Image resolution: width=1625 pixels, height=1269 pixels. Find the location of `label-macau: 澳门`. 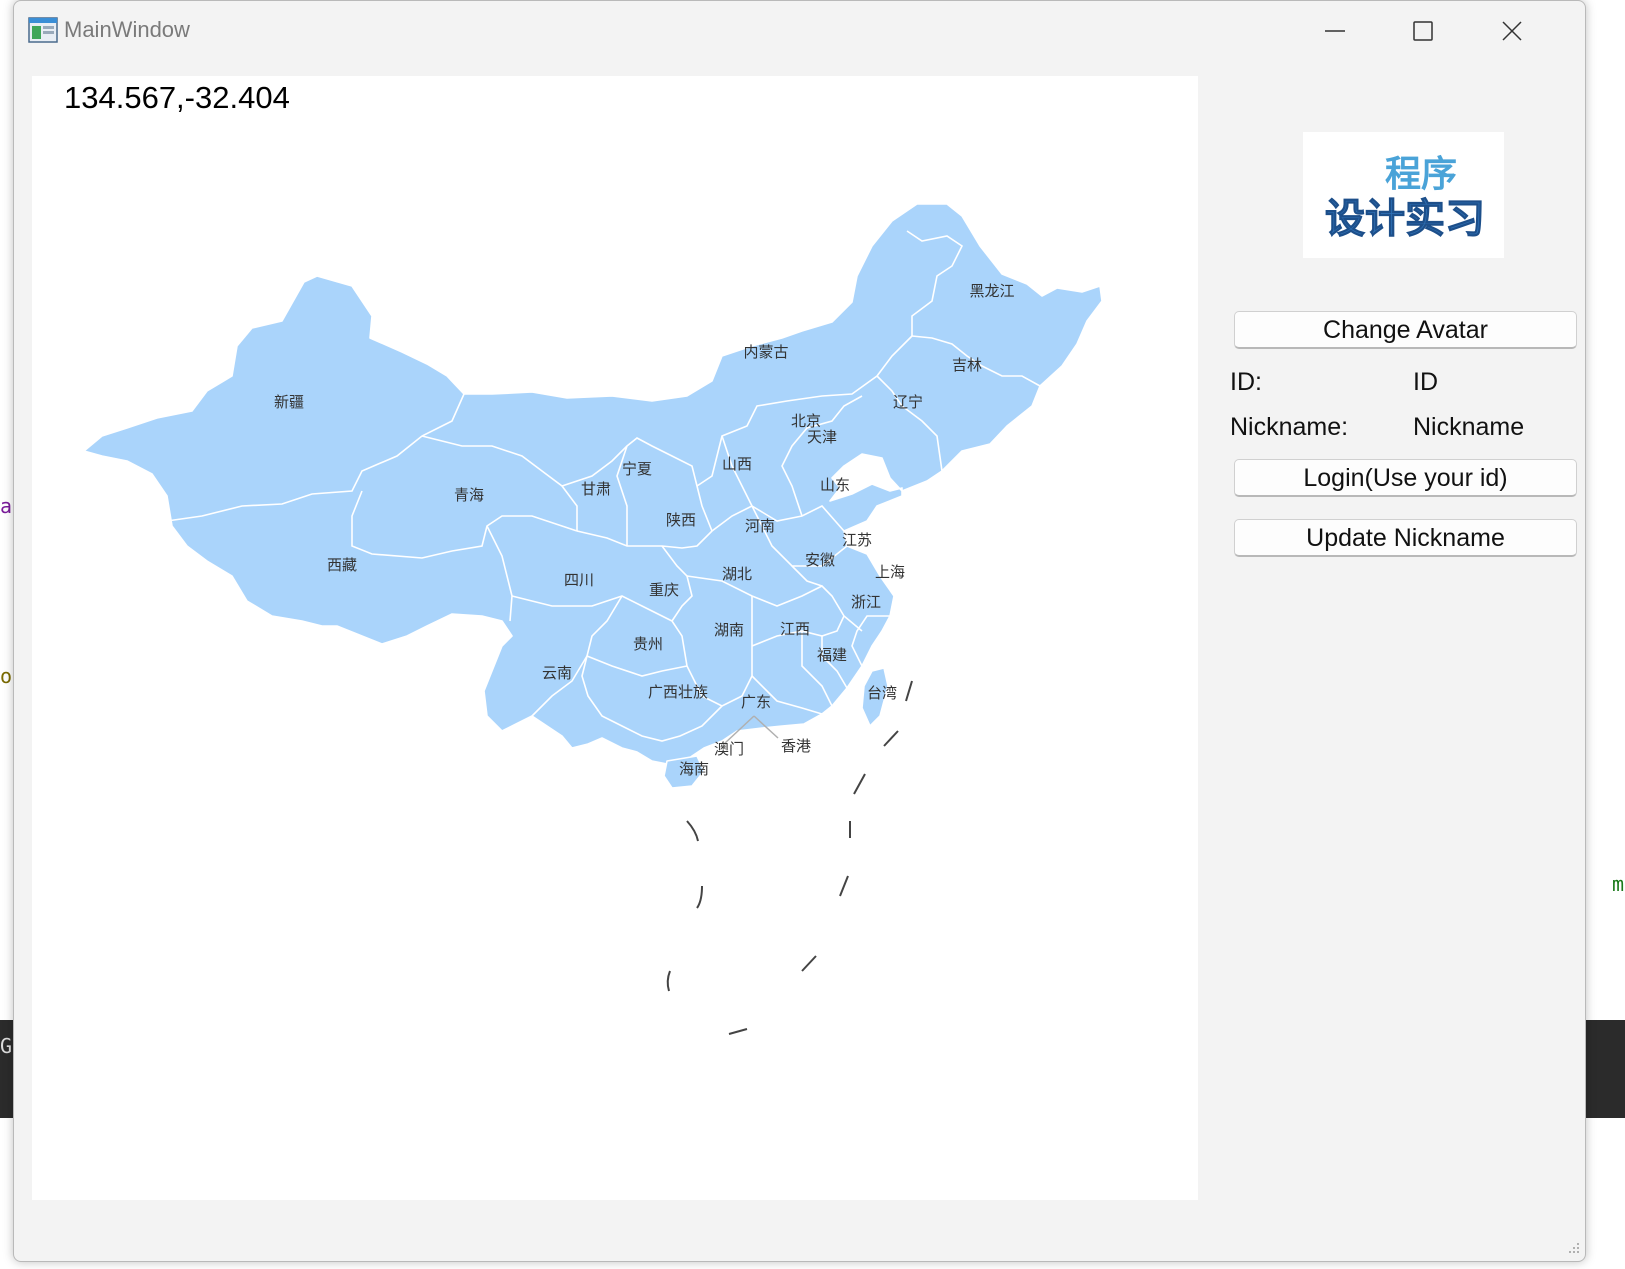

label-macau: 澳门 is located at coordinates (729, 749).